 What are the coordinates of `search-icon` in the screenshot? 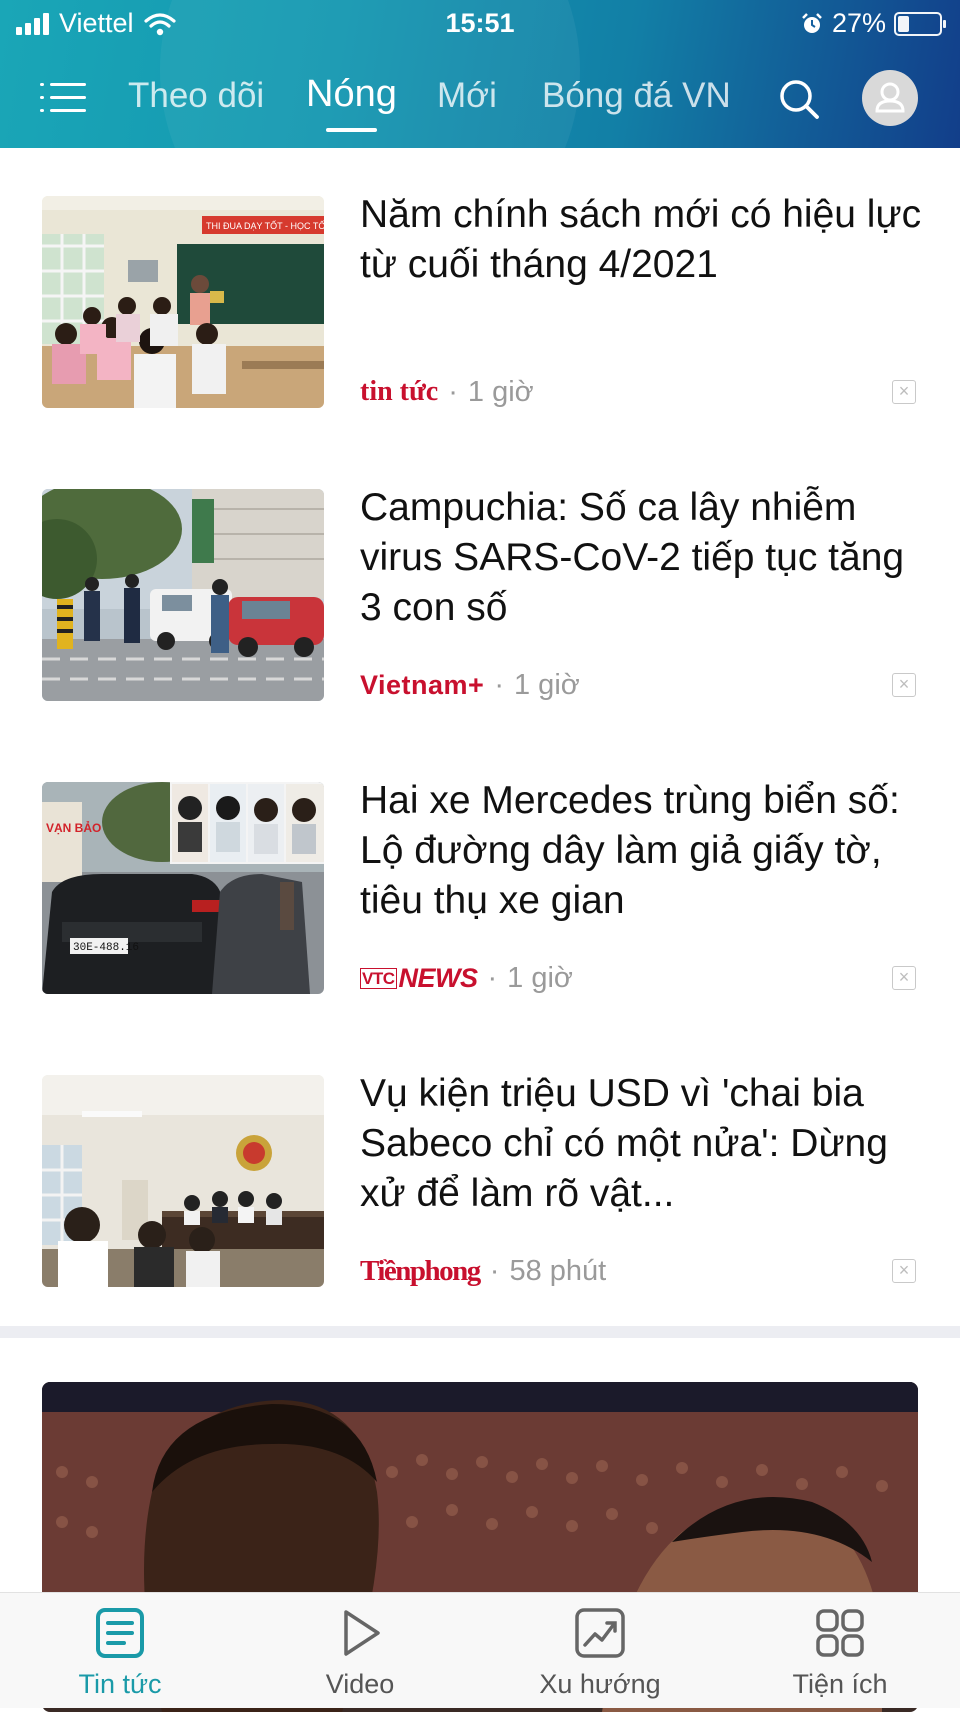 It's located at (799, 99).